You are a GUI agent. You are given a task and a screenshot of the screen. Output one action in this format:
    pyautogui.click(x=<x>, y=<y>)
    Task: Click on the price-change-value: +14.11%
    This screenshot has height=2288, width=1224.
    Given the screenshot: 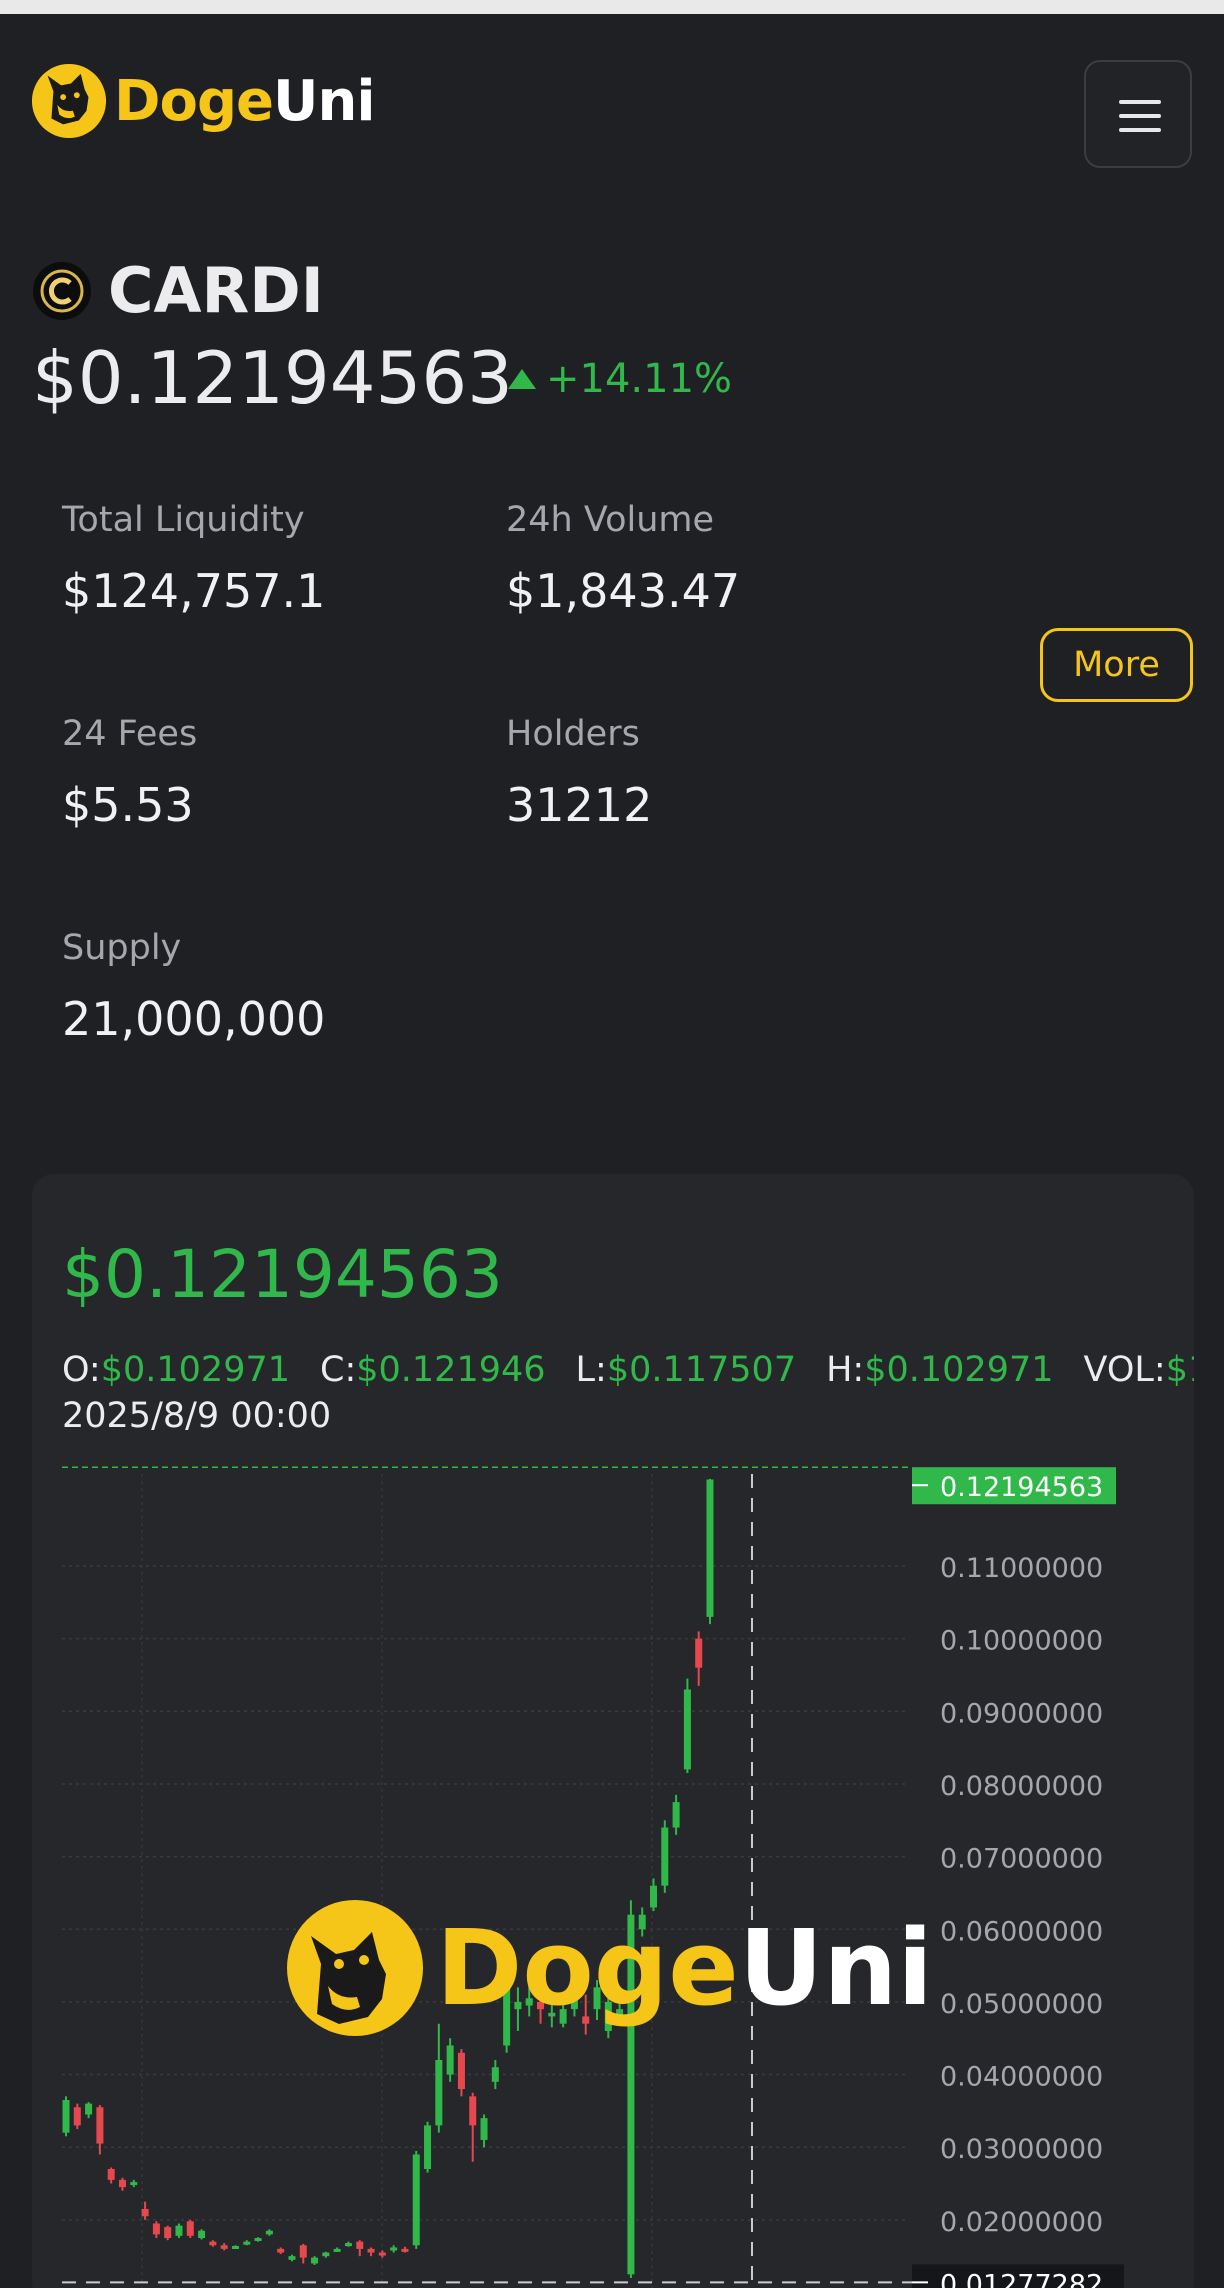 What is the action you would take?
    pyautogui.click(x=639, y=379)
    